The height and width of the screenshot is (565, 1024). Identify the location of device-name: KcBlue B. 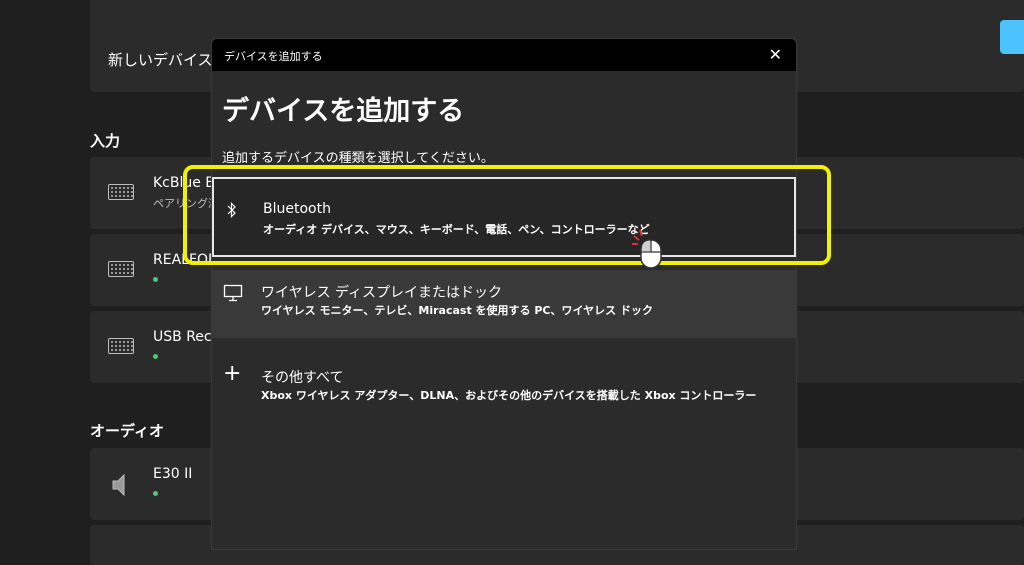
(184, 183).